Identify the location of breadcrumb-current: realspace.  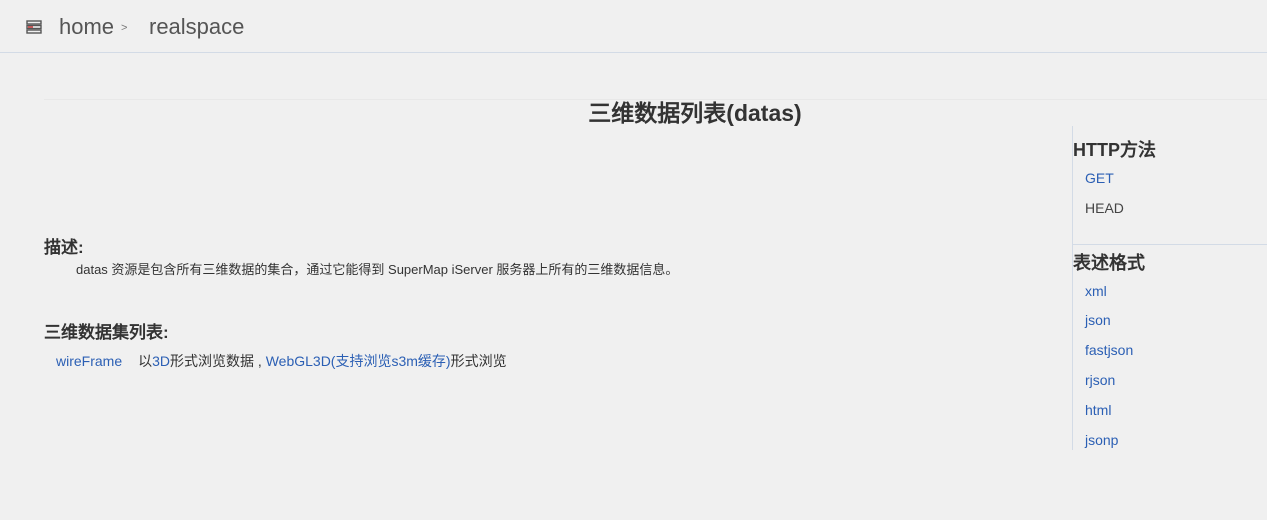
(197, 26).